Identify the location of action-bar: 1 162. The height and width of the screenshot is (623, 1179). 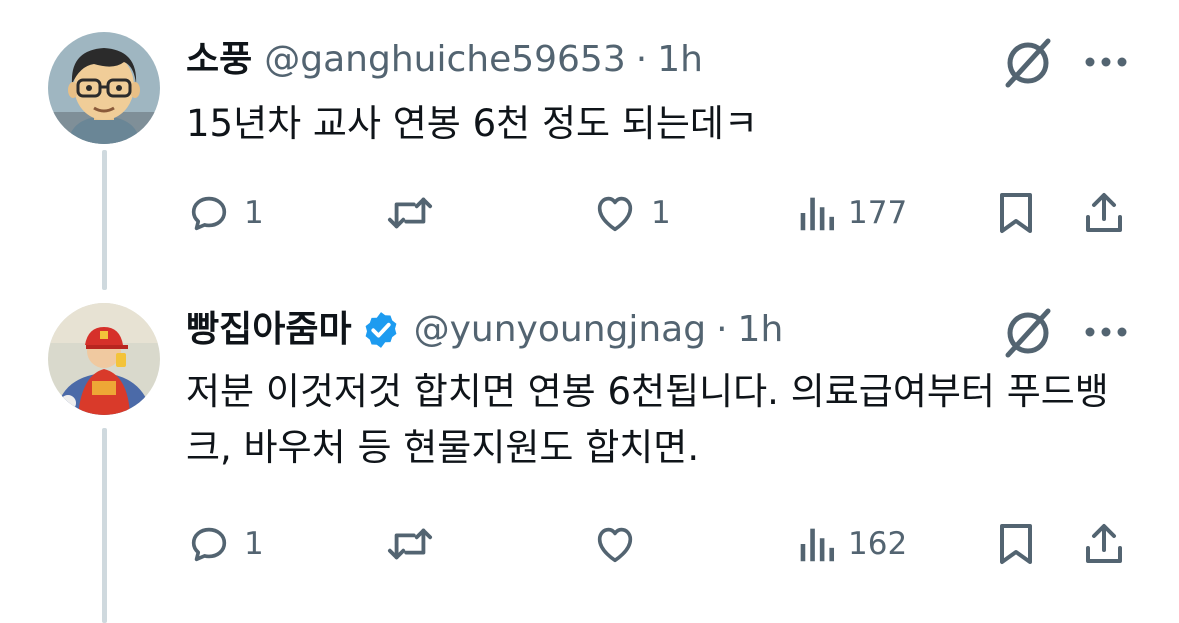
(661, 544).